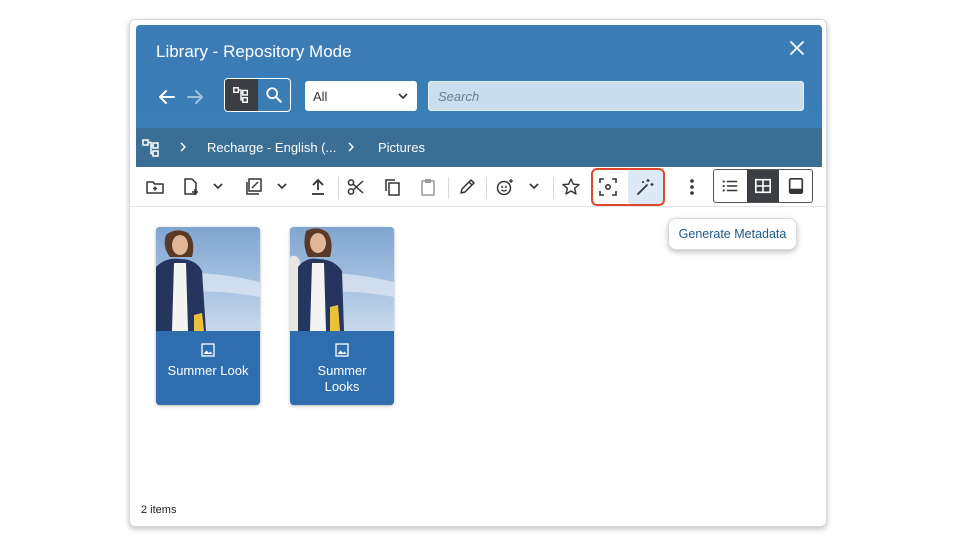 The height and width of the screenshot is (540, 960). Describe the element at coordinates (361, 96) in the screenshot. I see `scope-select: All` at that location.